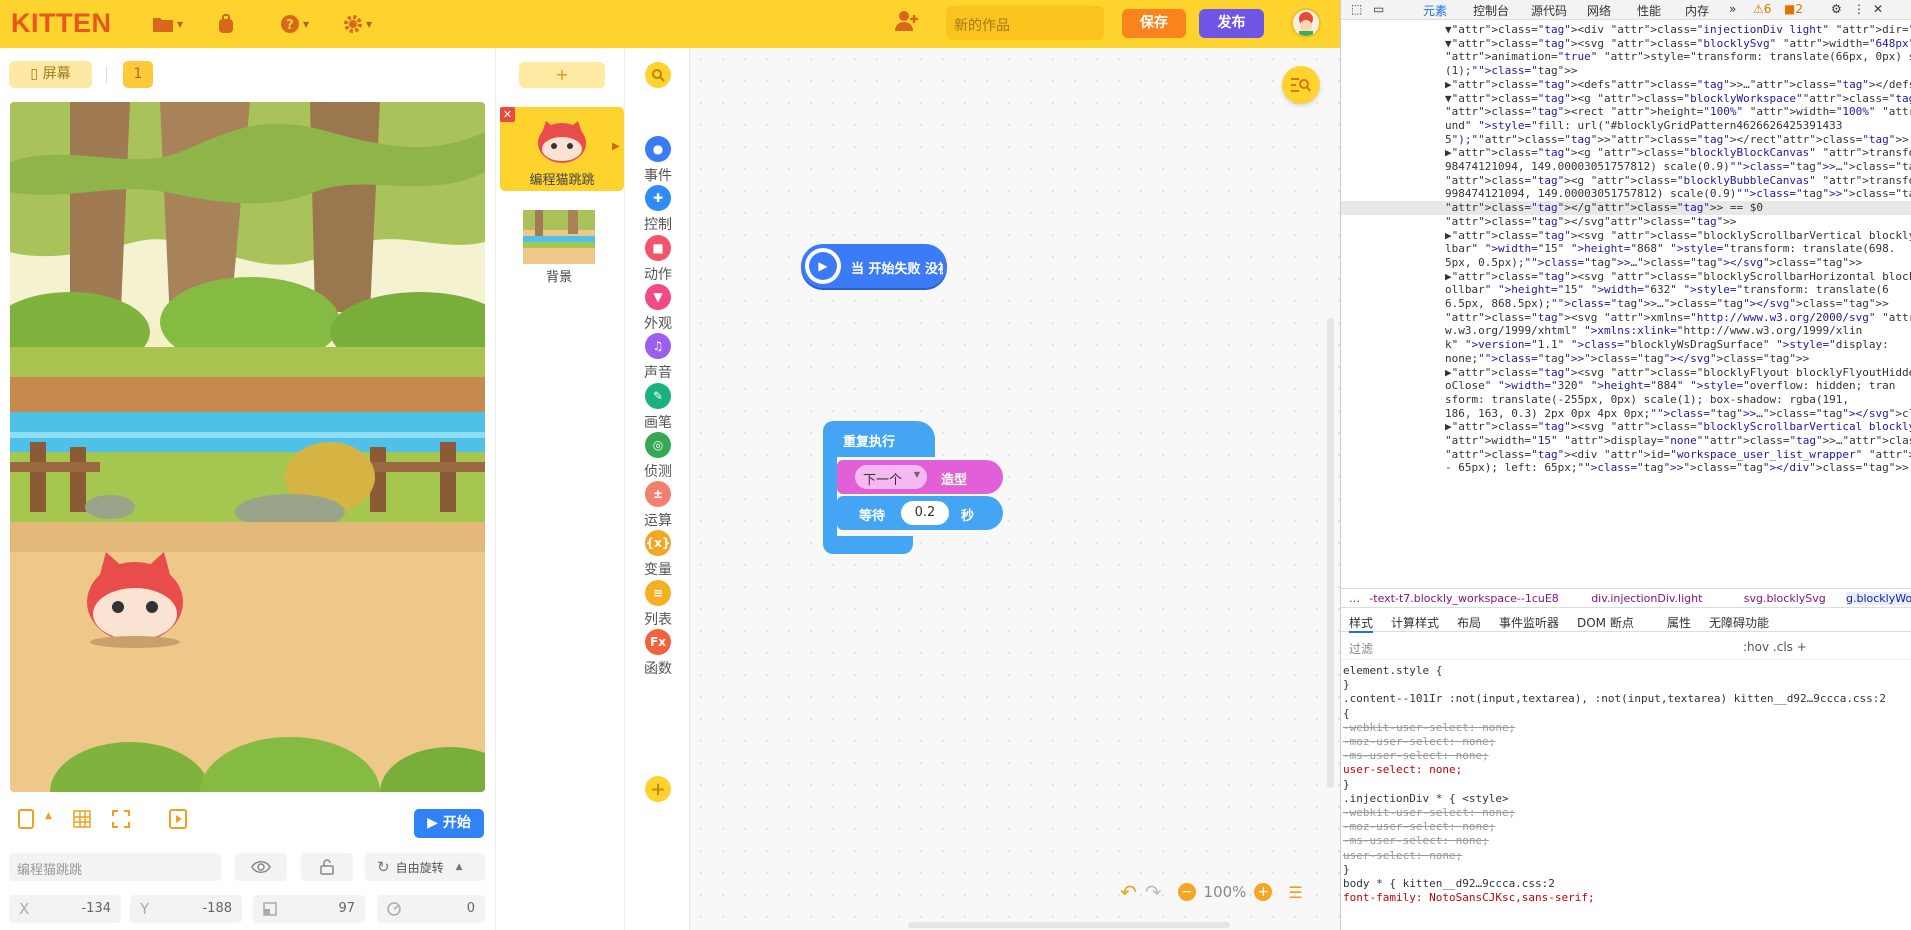 The width and height of the screenshot is (1911, 930). Describe the element at coordinates (658, 505) in the screenshot. I see `category-calc: ± 运算` at that location.